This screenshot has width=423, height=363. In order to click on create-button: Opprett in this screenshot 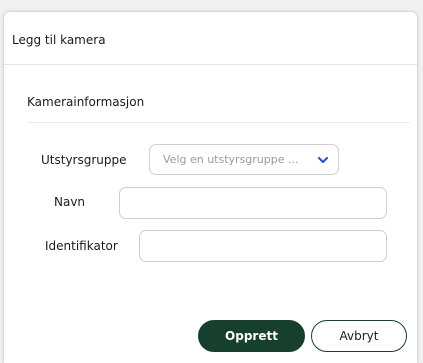, I will do `click(251, 336)`.